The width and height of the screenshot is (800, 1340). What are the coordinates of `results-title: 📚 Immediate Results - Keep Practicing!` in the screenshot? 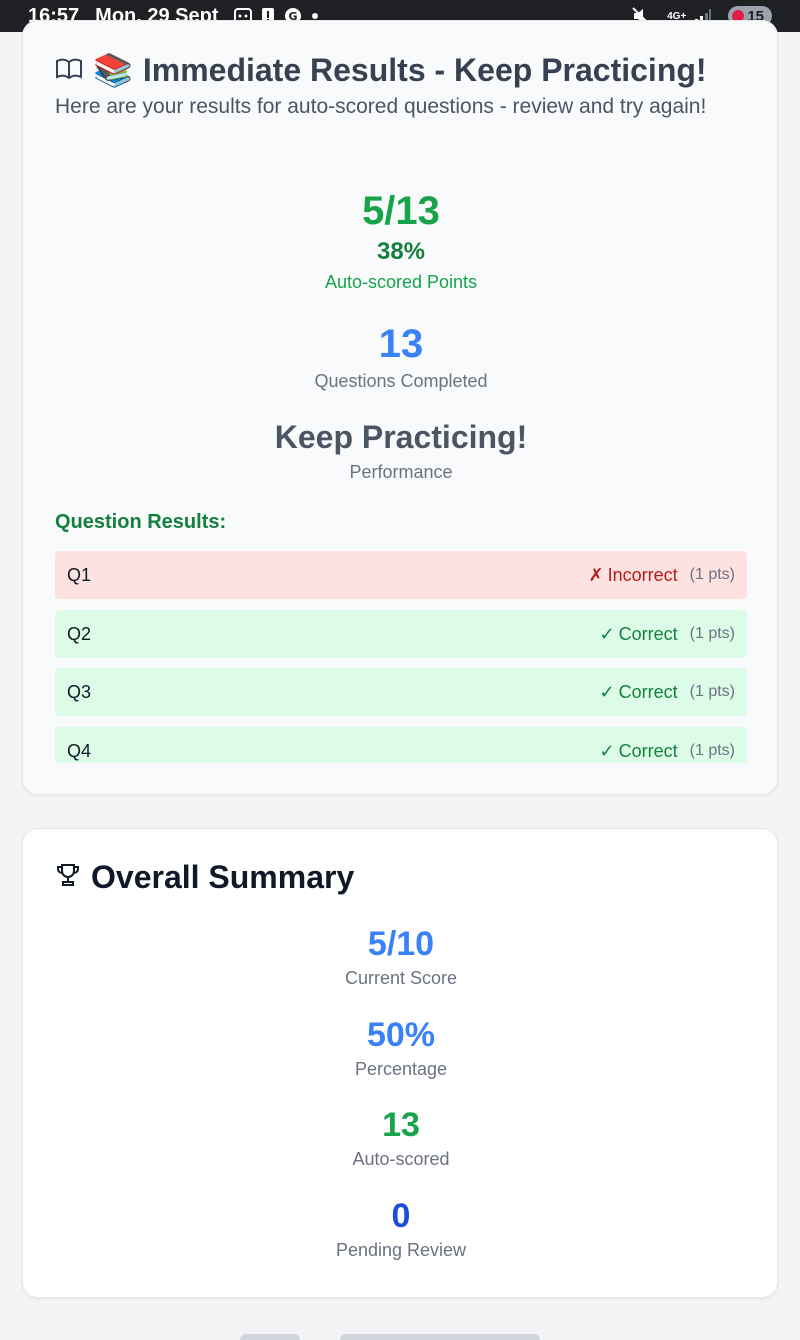 It's located at (381, 70).